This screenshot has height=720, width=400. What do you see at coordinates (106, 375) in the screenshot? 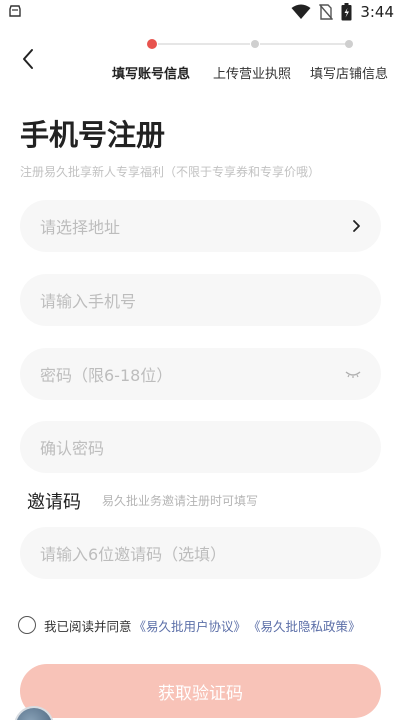
I see `password-placeholder: 密码（限6-18位）` at bounding box center [106, 375].